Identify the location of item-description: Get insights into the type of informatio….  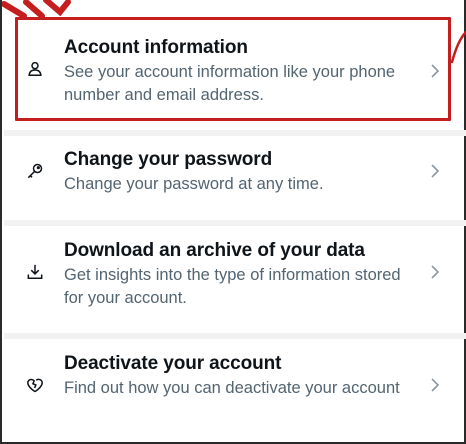
(232, 286).